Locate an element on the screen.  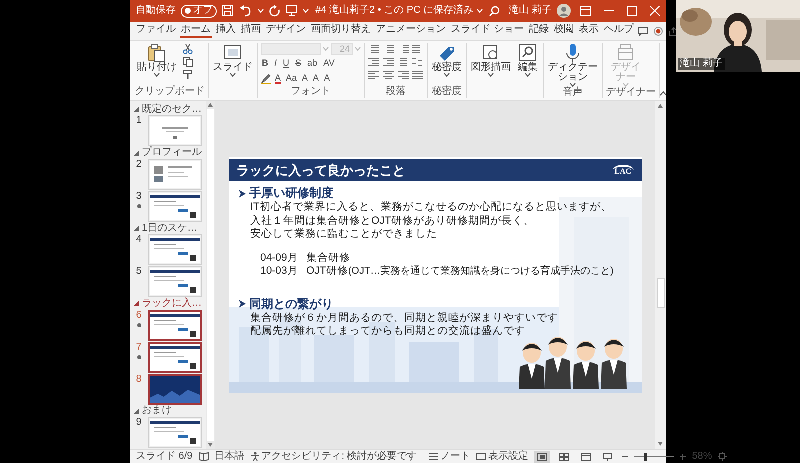
strikethrough-button: S is located at coordinates (298, 63).